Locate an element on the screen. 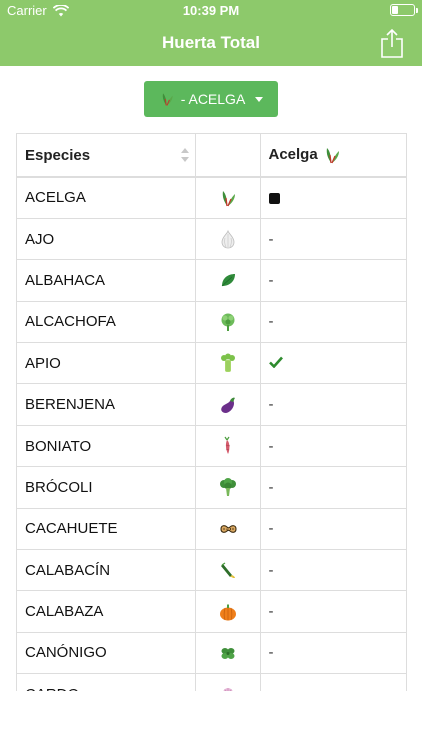 This screenshot has height=750, width=422. nav-bar: Huerta Total is located at coordinates (211, 44).